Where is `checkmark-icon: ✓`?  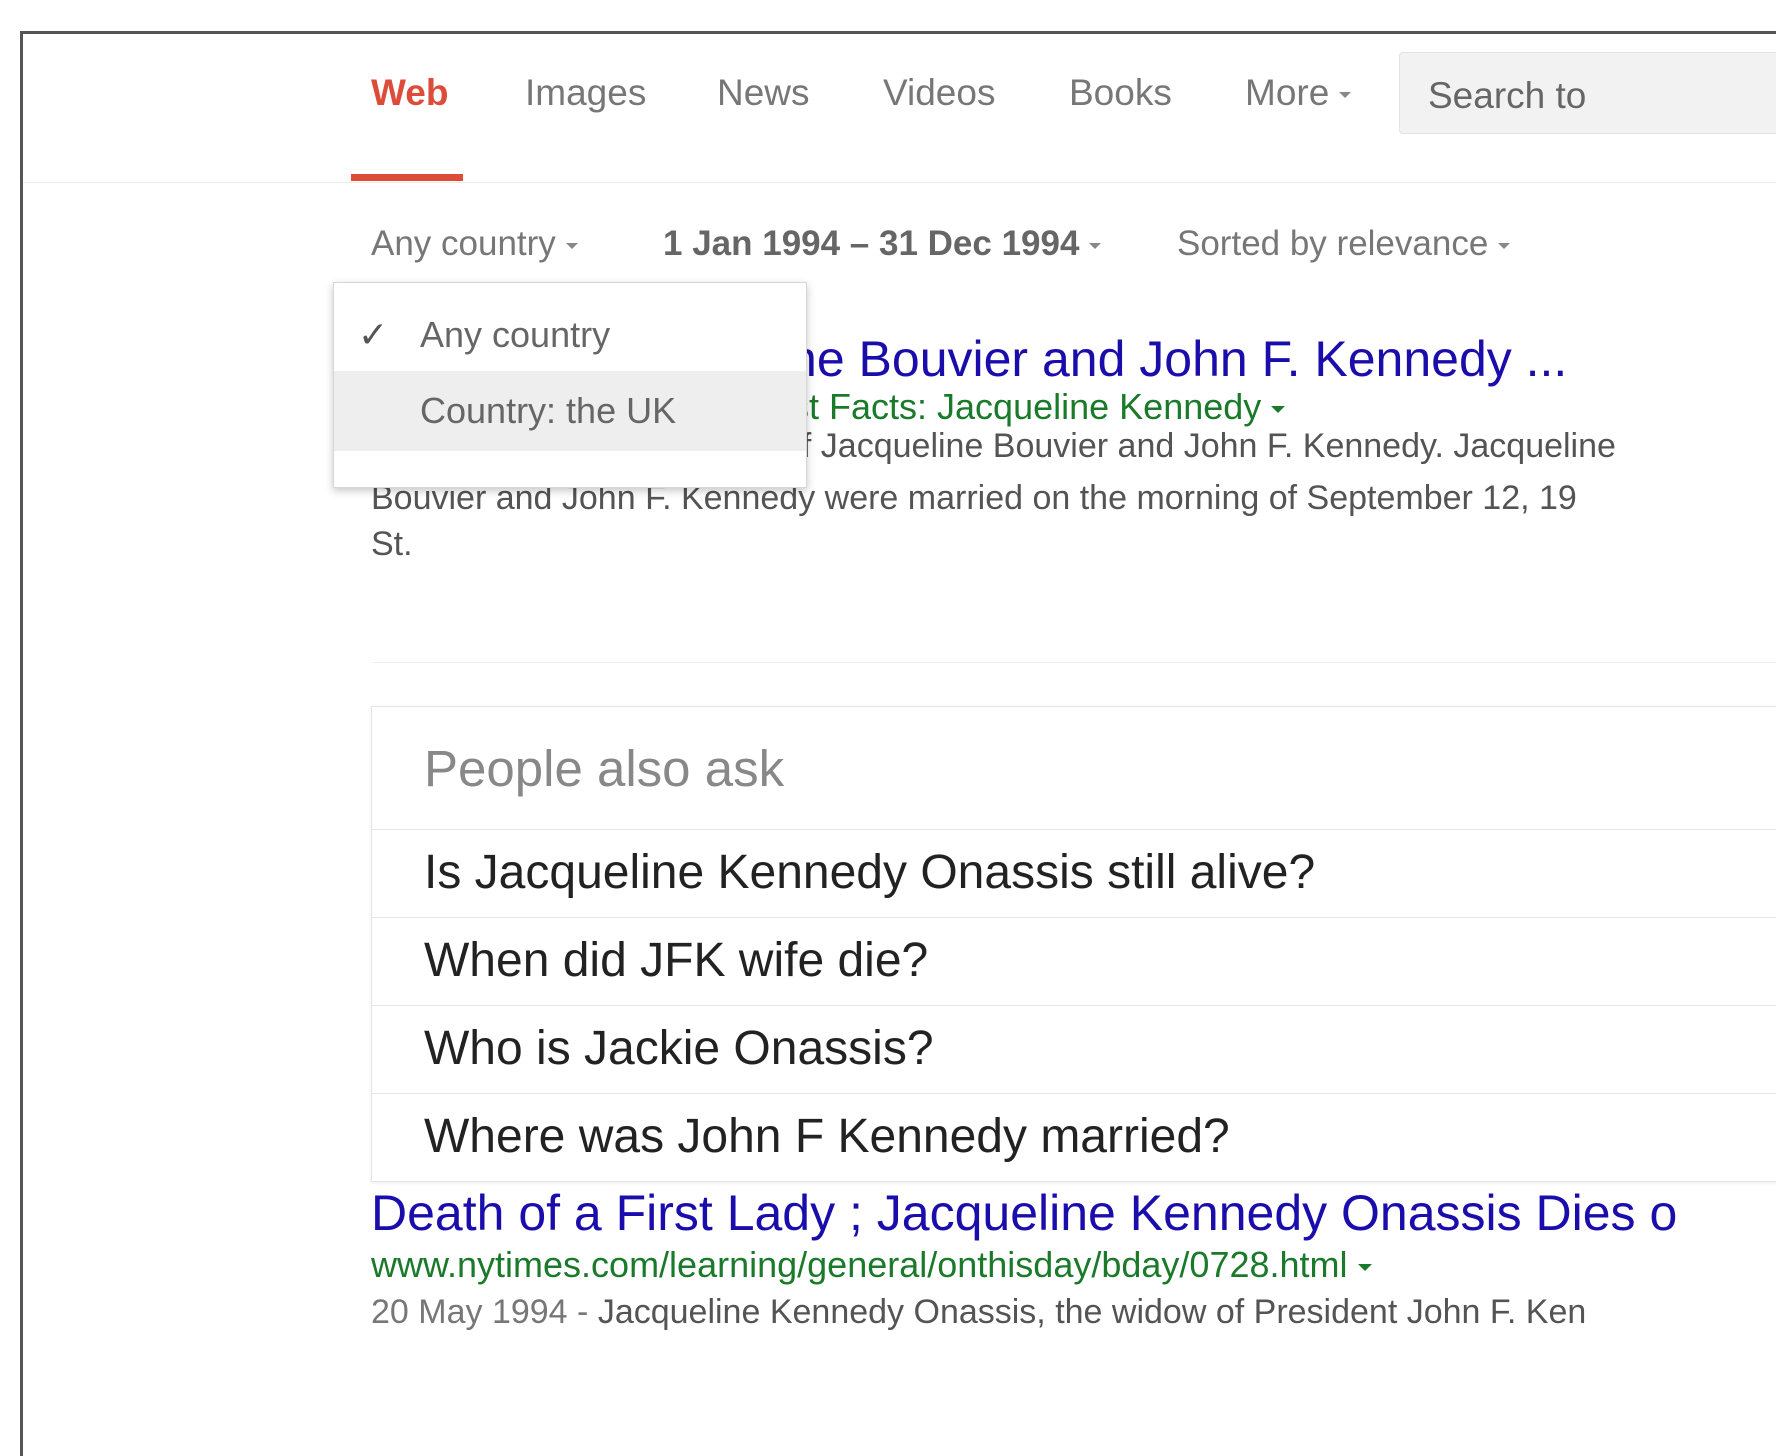 checkmark-icon: ✓ is located at coordinates (373, 334).